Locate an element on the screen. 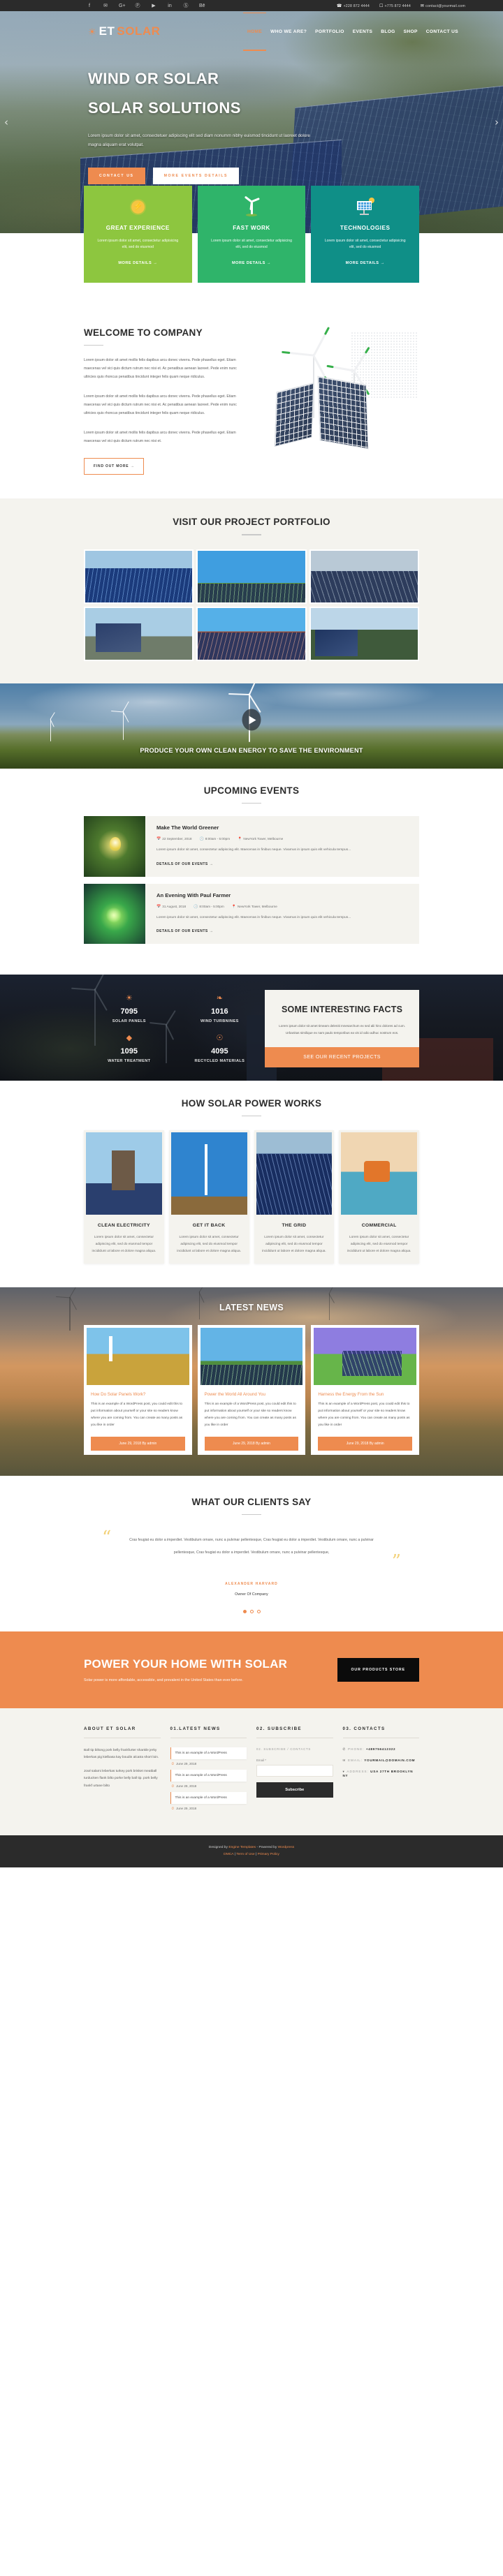  hero-prev-arrow-icon: ‹ is located at coordinates (6, 122).